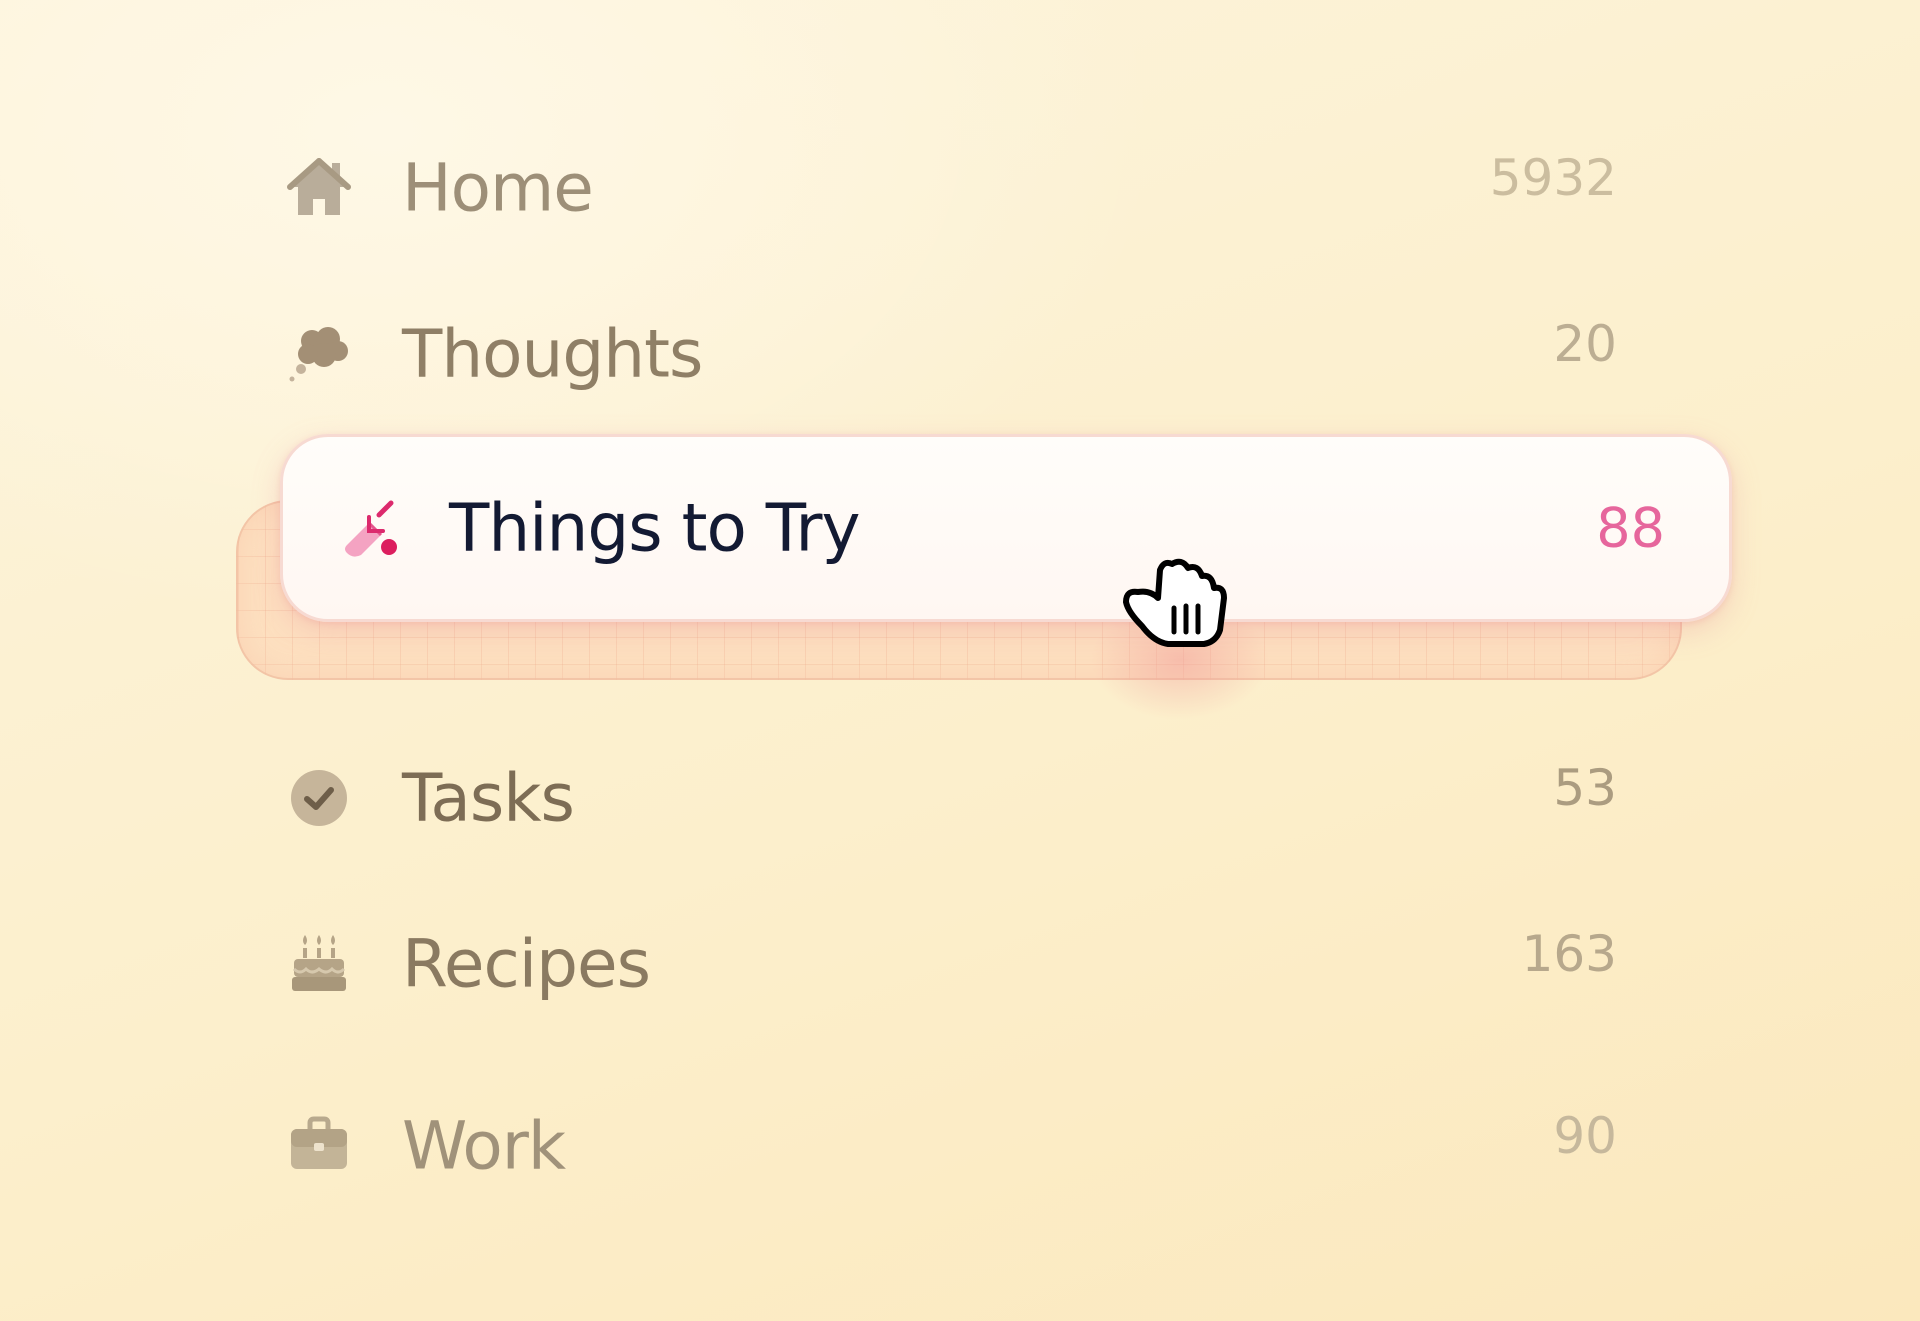  What do you see at coordinates (319, 798) in the screenshot?
I see `checkmark-circle-icon` at bounding box center [319, 798].